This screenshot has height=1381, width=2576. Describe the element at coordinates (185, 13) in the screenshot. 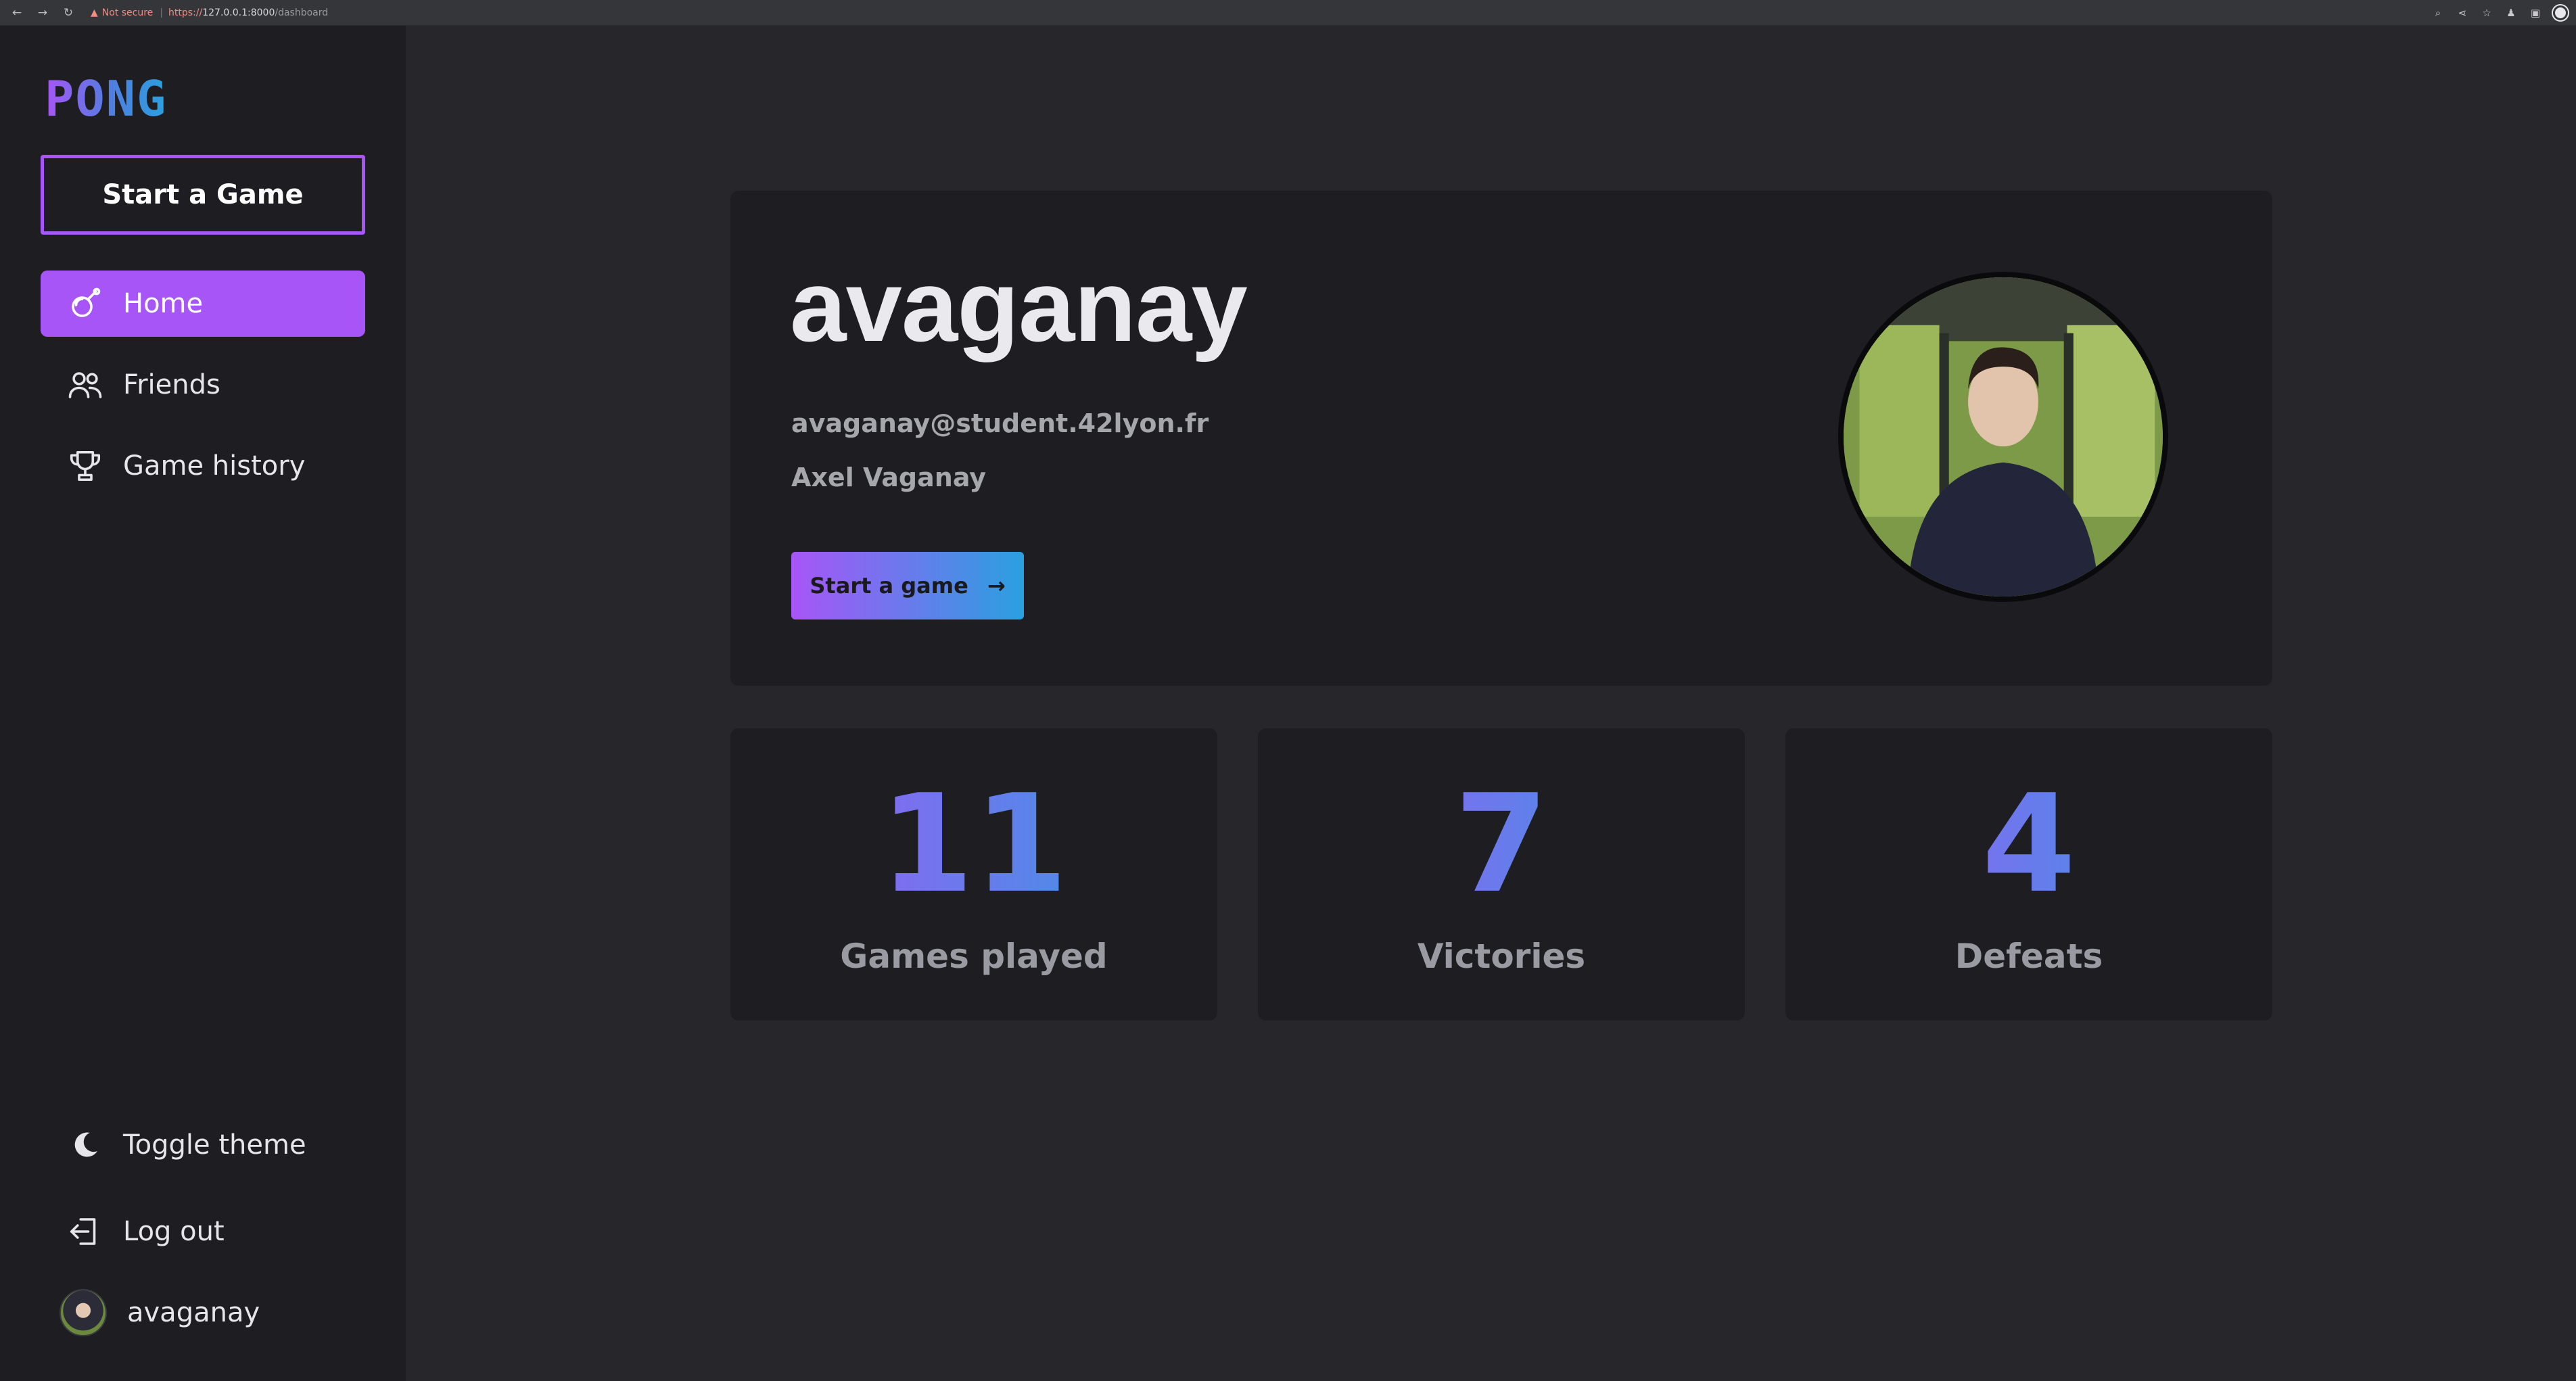

I see `url-scheme: https://` at that location.